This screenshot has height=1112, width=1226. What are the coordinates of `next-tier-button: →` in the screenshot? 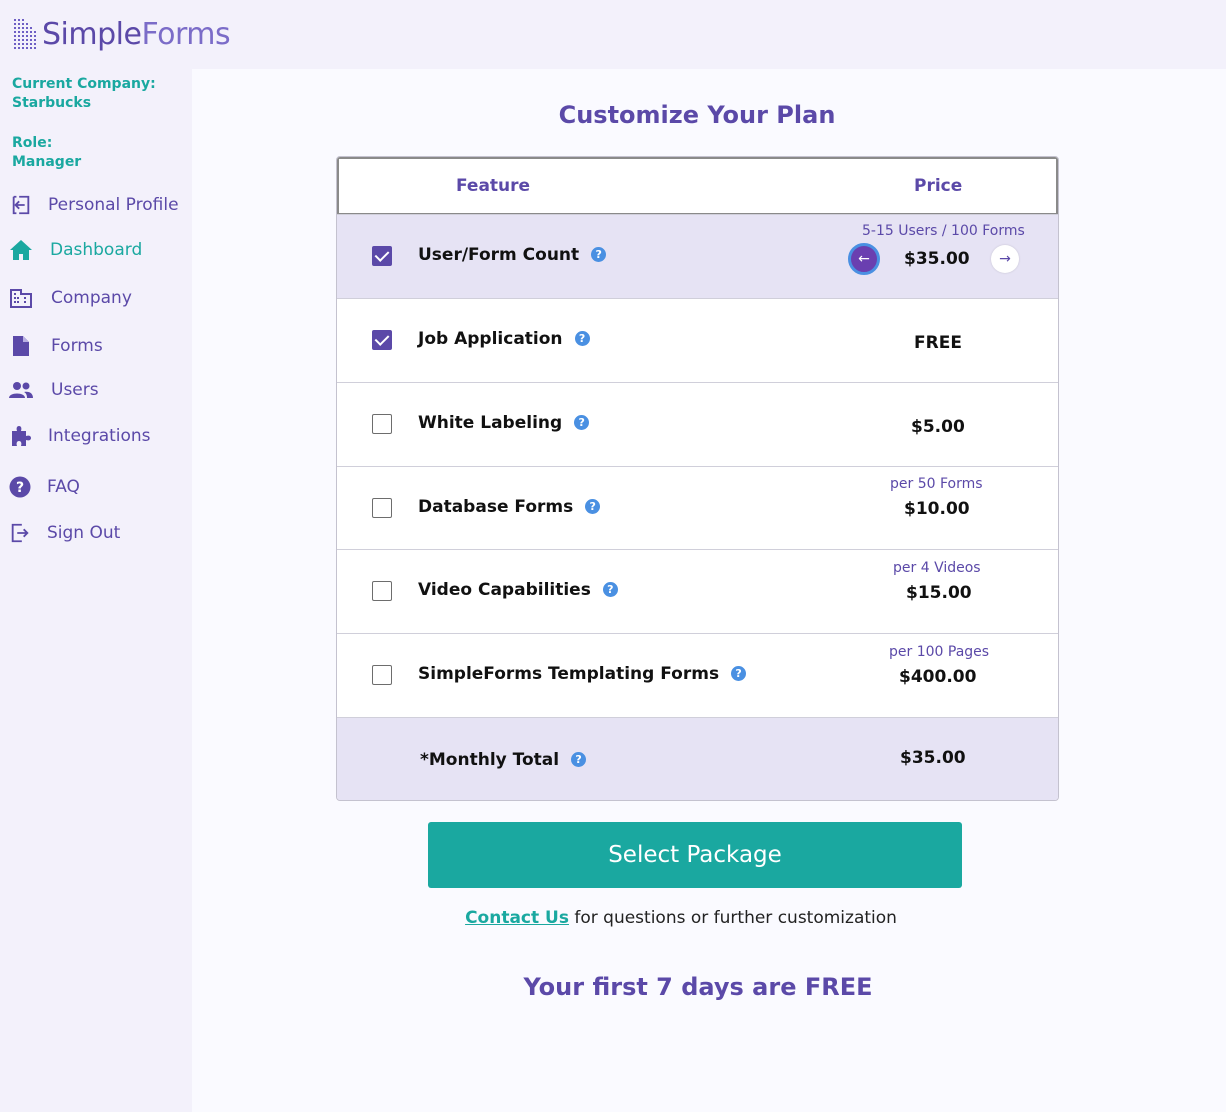 It's located at (1005, 259).